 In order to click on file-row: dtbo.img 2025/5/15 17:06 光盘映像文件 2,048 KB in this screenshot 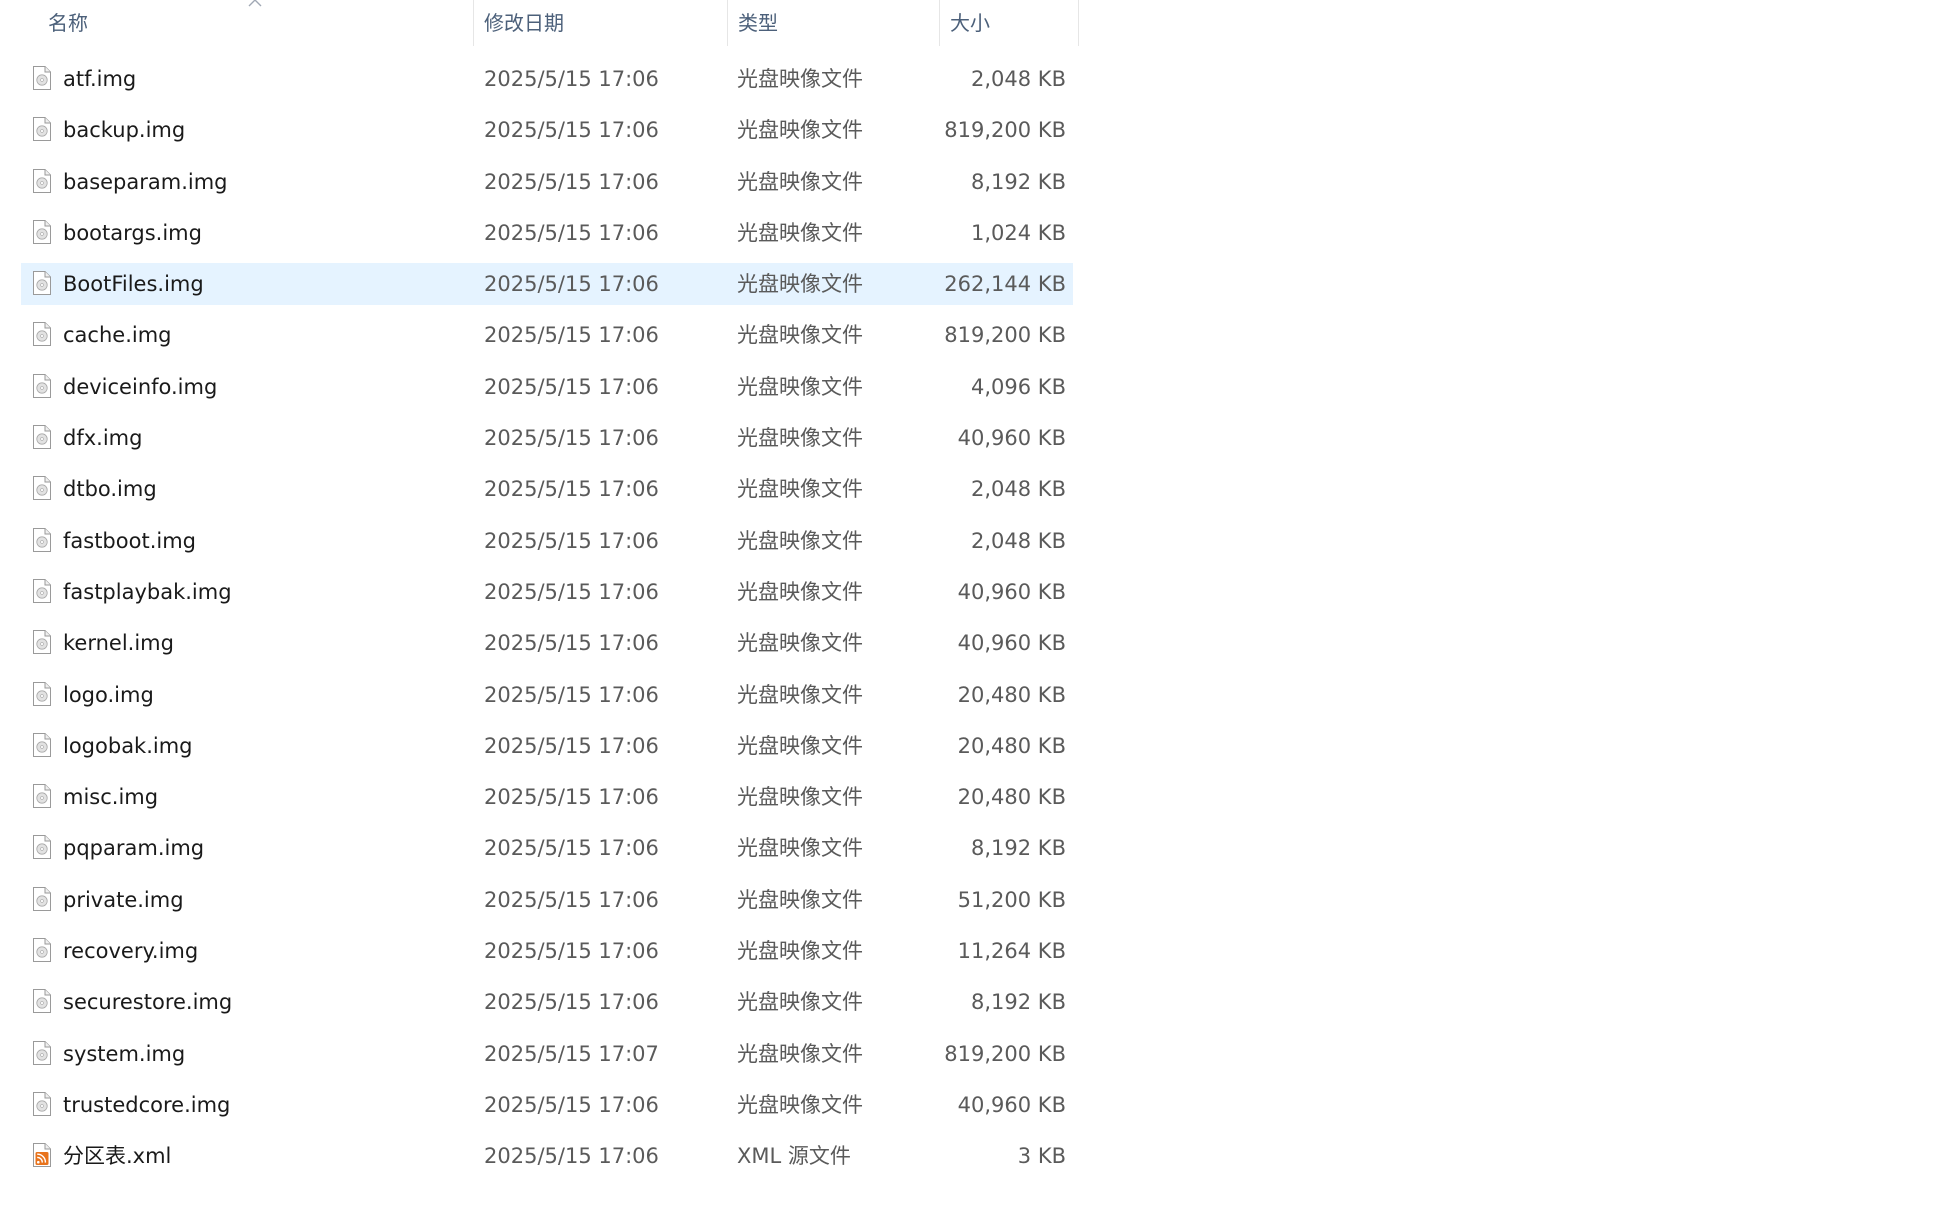, I will do `click(547, 489)`.